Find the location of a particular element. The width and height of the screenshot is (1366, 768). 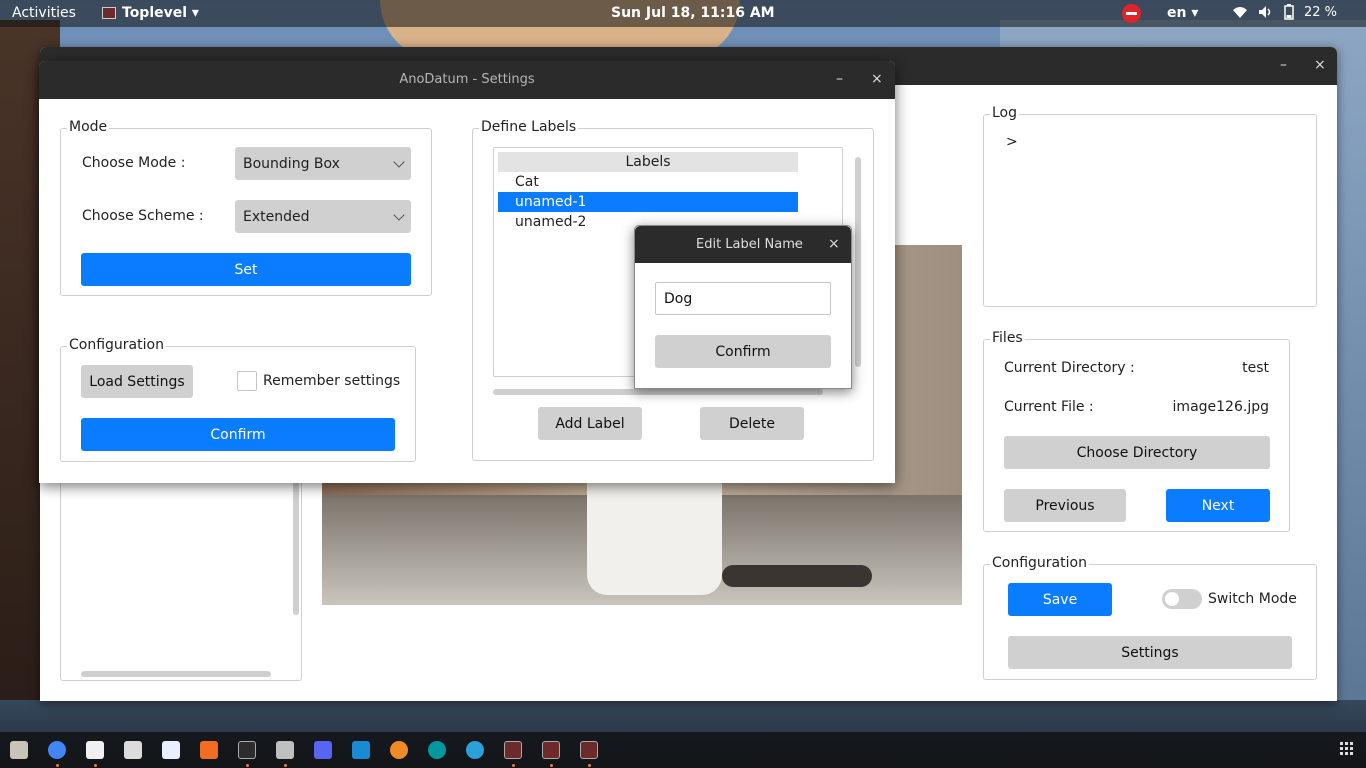

choose-scheme-label: Choose Scheme : is located at coordinates (143, 216).